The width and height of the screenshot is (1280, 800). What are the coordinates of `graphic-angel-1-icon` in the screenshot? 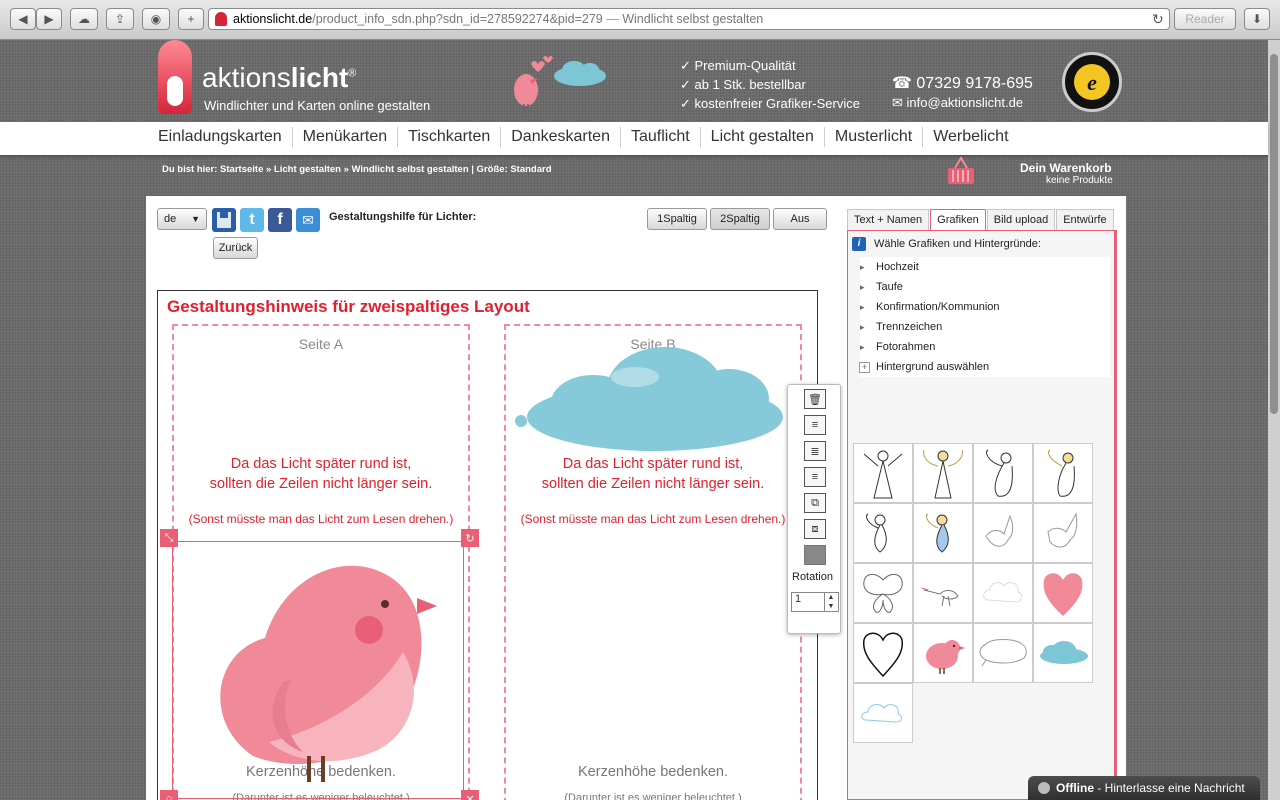 It's located at (883, 473).